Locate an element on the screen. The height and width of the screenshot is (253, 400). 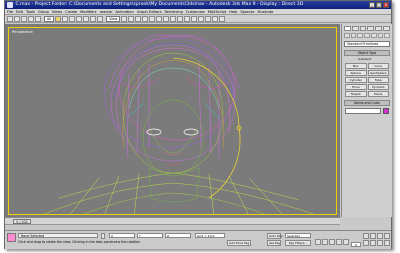
y-coord-field: Y is located at coordinates (150, 235).